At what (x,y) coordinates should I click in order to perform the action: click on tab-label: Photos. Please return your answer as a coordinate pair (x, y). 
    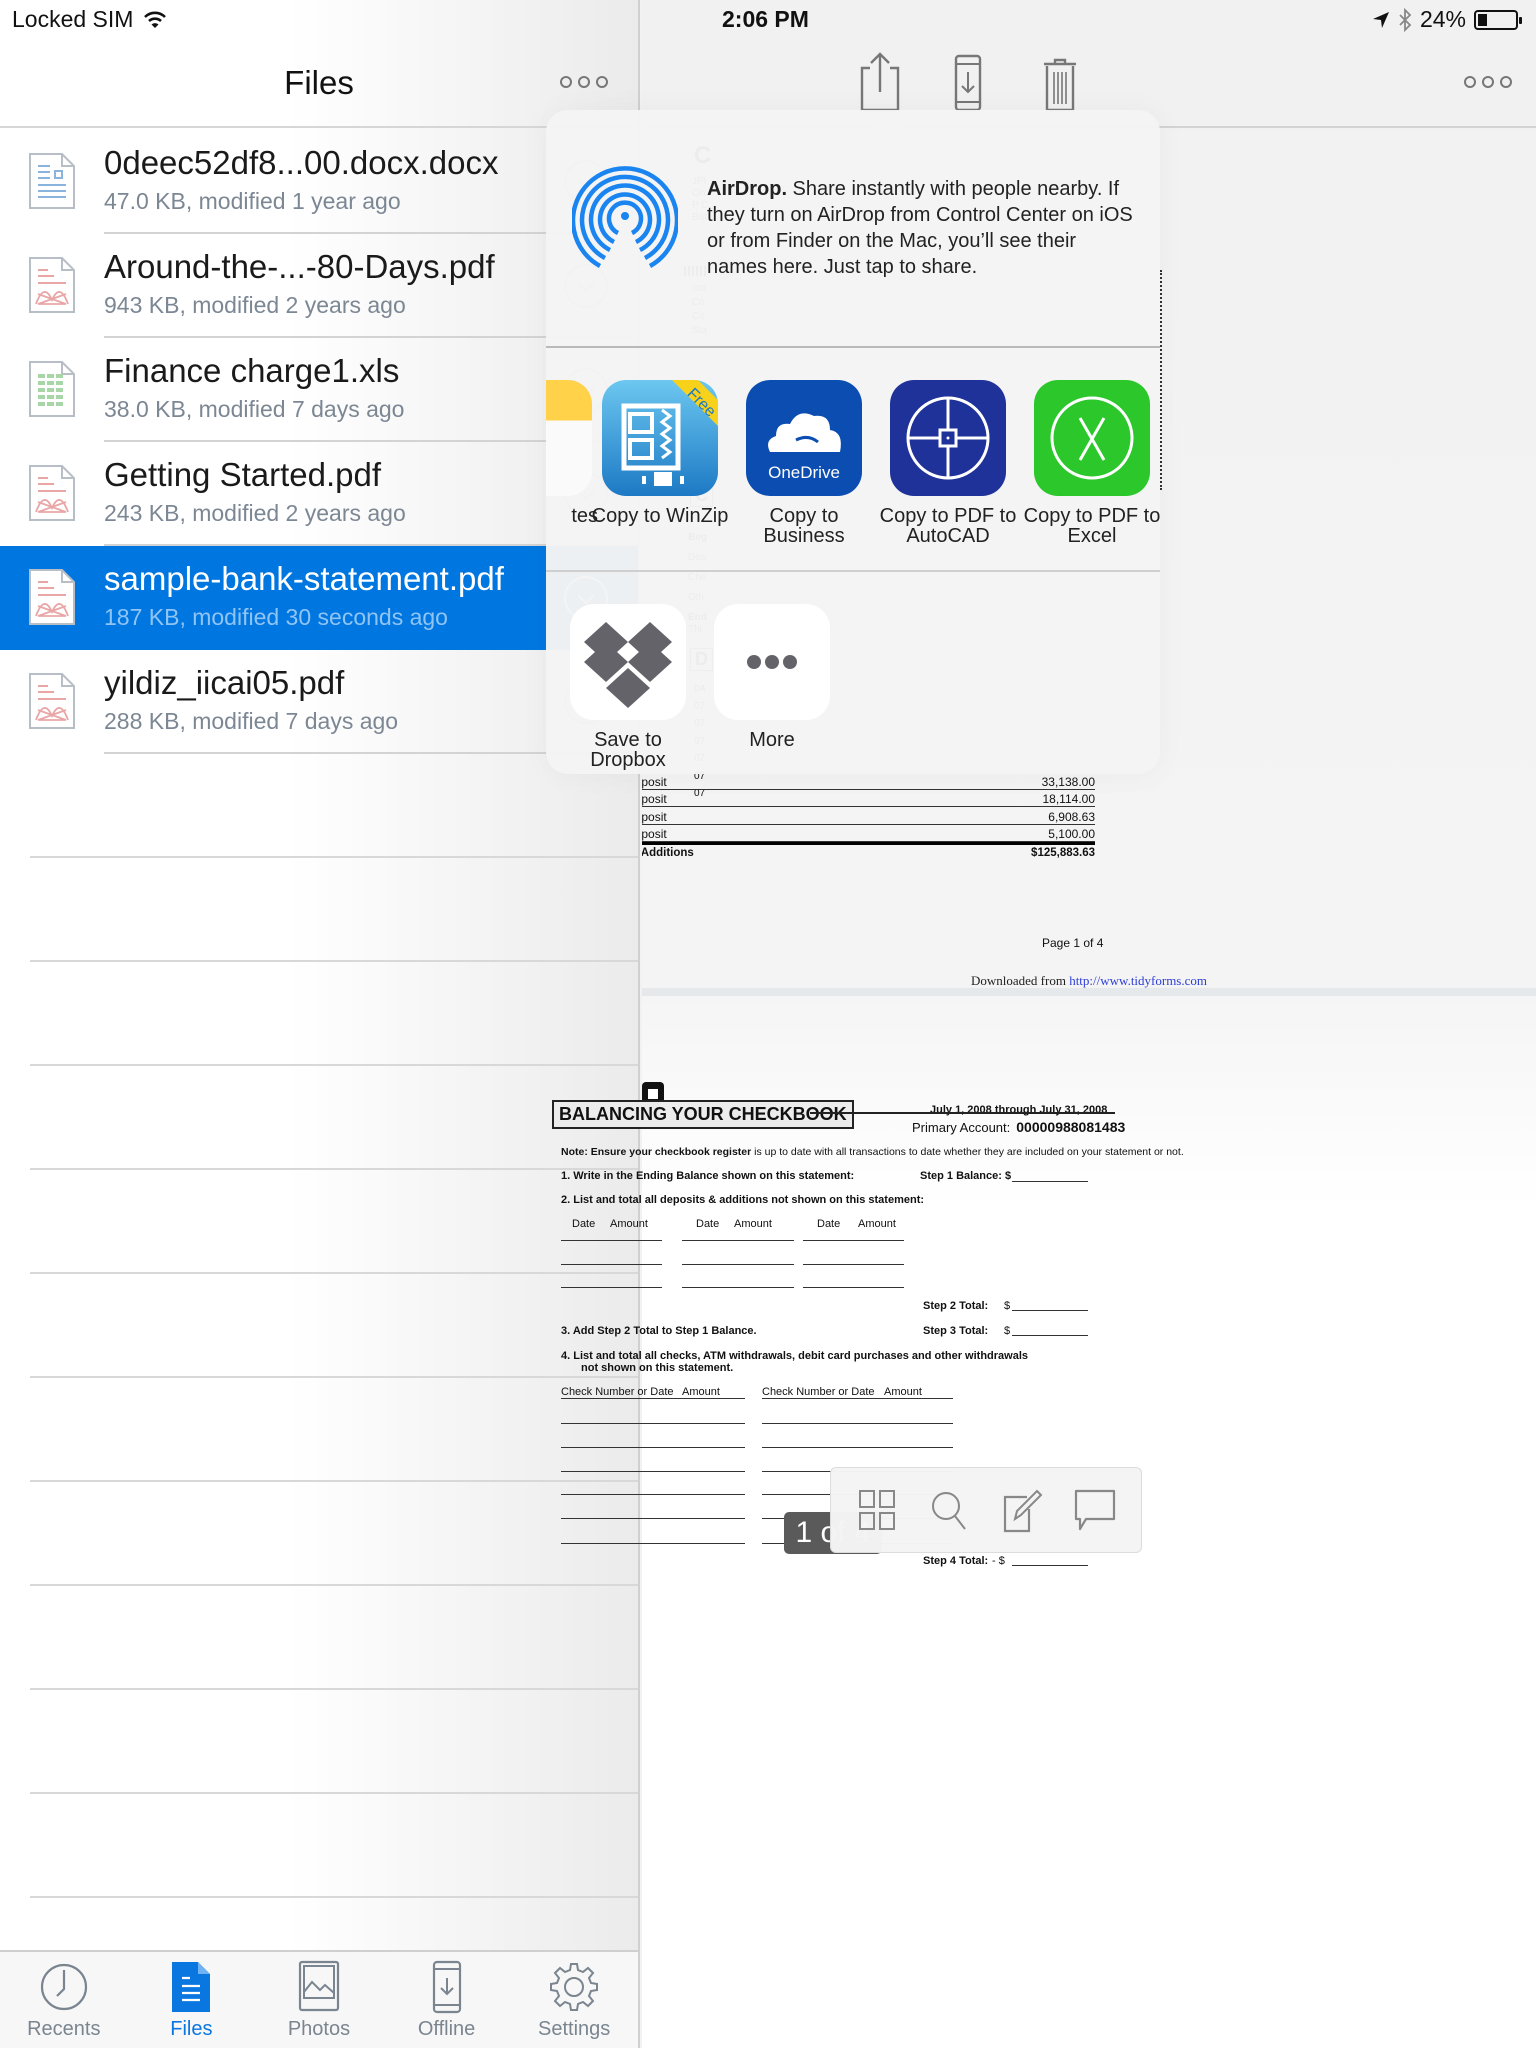
    Looking at the image, I should click on (319, 2029).